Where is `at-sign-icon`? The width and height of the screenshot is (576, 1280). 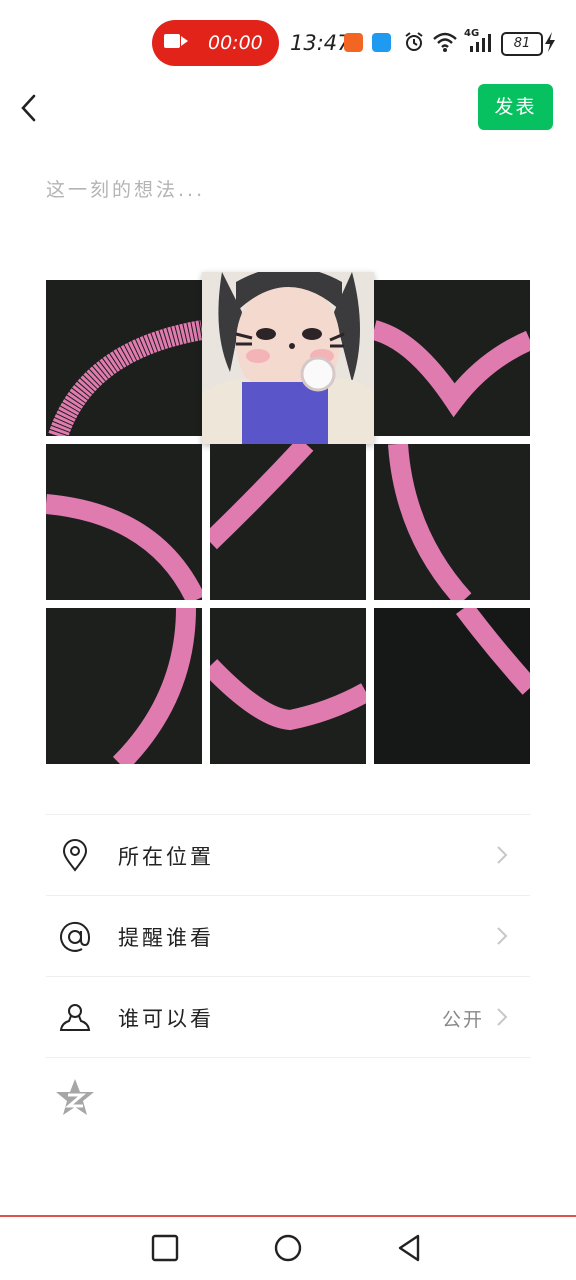 at-sign-icon is located at coordinates (75, 936).